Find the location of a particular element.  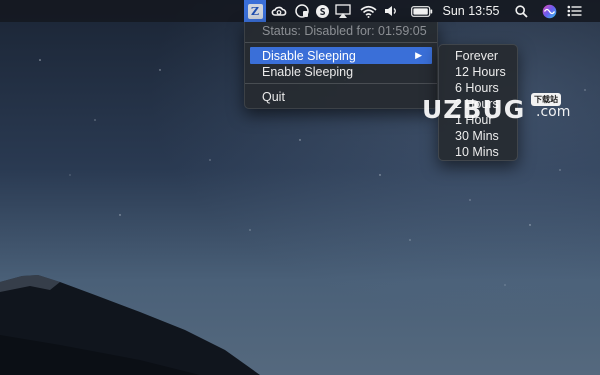

submenu-item-12-hours: 12 Hours is located at coordinates (478, 72).